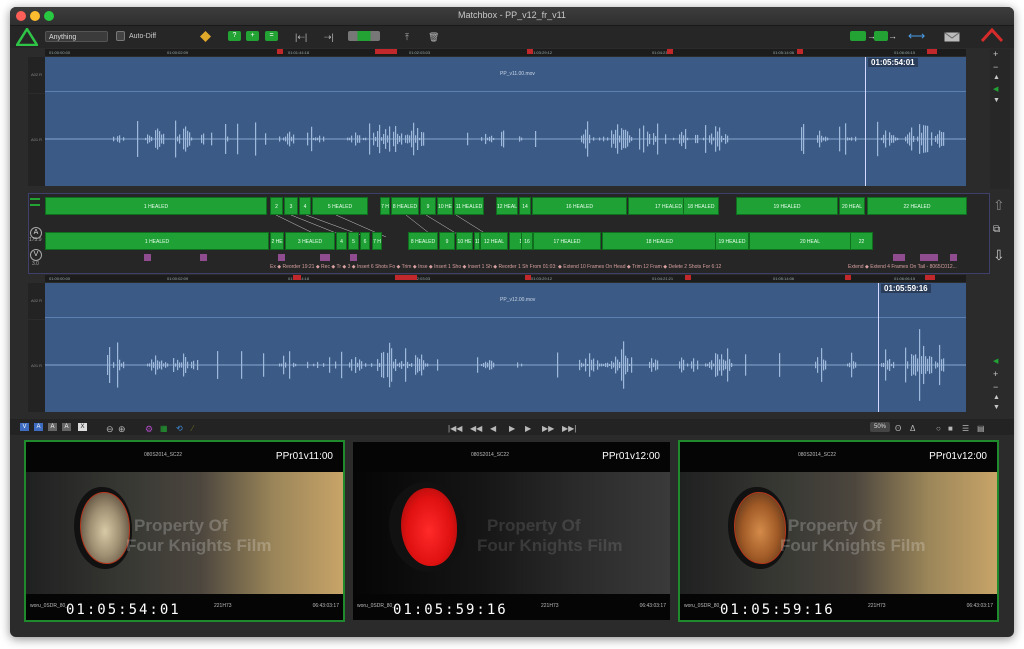 This screenshot has width=1024, height=649. I want to click on filter-dropdown: Anything, so click(76, 36).